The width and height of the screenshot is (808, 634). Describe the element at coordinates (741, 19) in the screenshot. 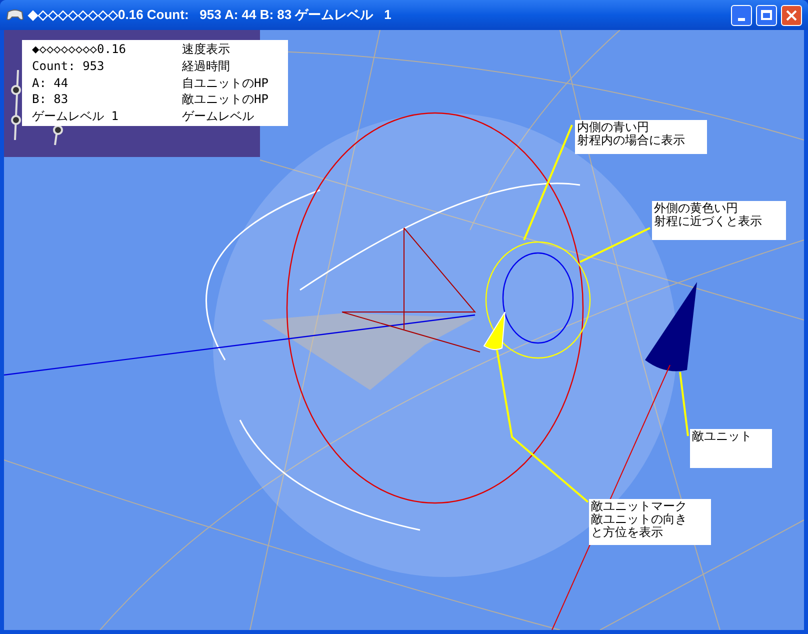

I see `minimize-icon` at that location.